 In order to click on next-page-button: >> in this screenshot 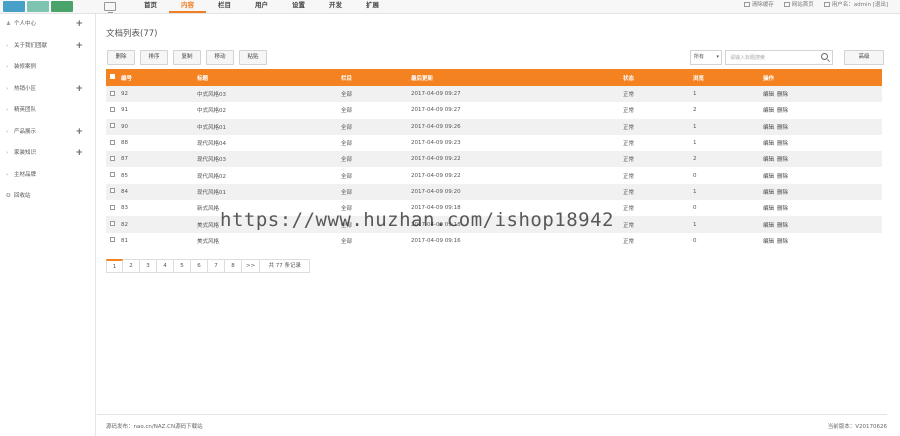, I will do `click(251, 266)`.